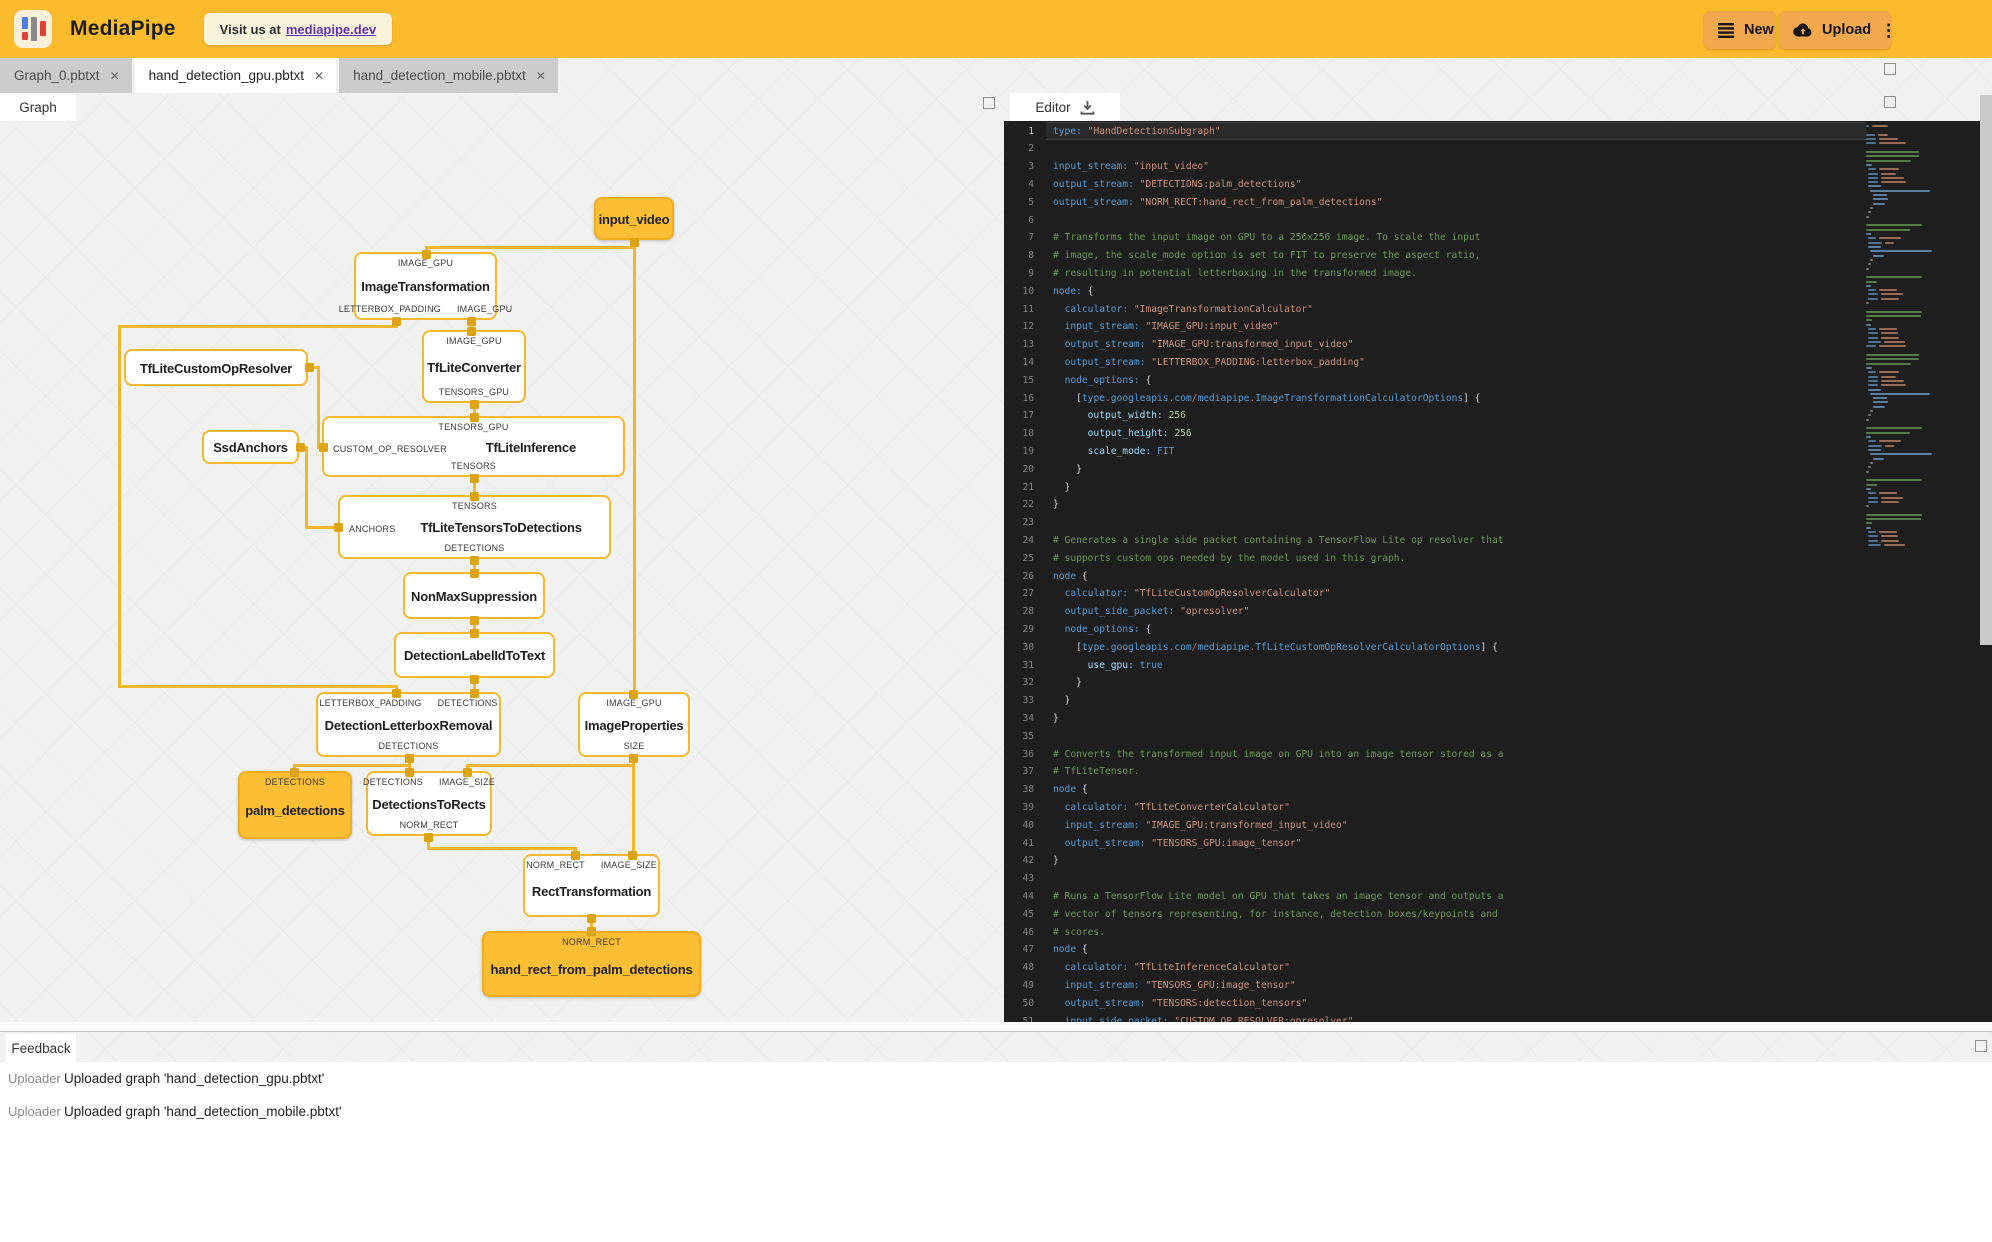  Describe the element at coordinates (1028, 416) in the screenshot. I see `line-number: 17` at that location.